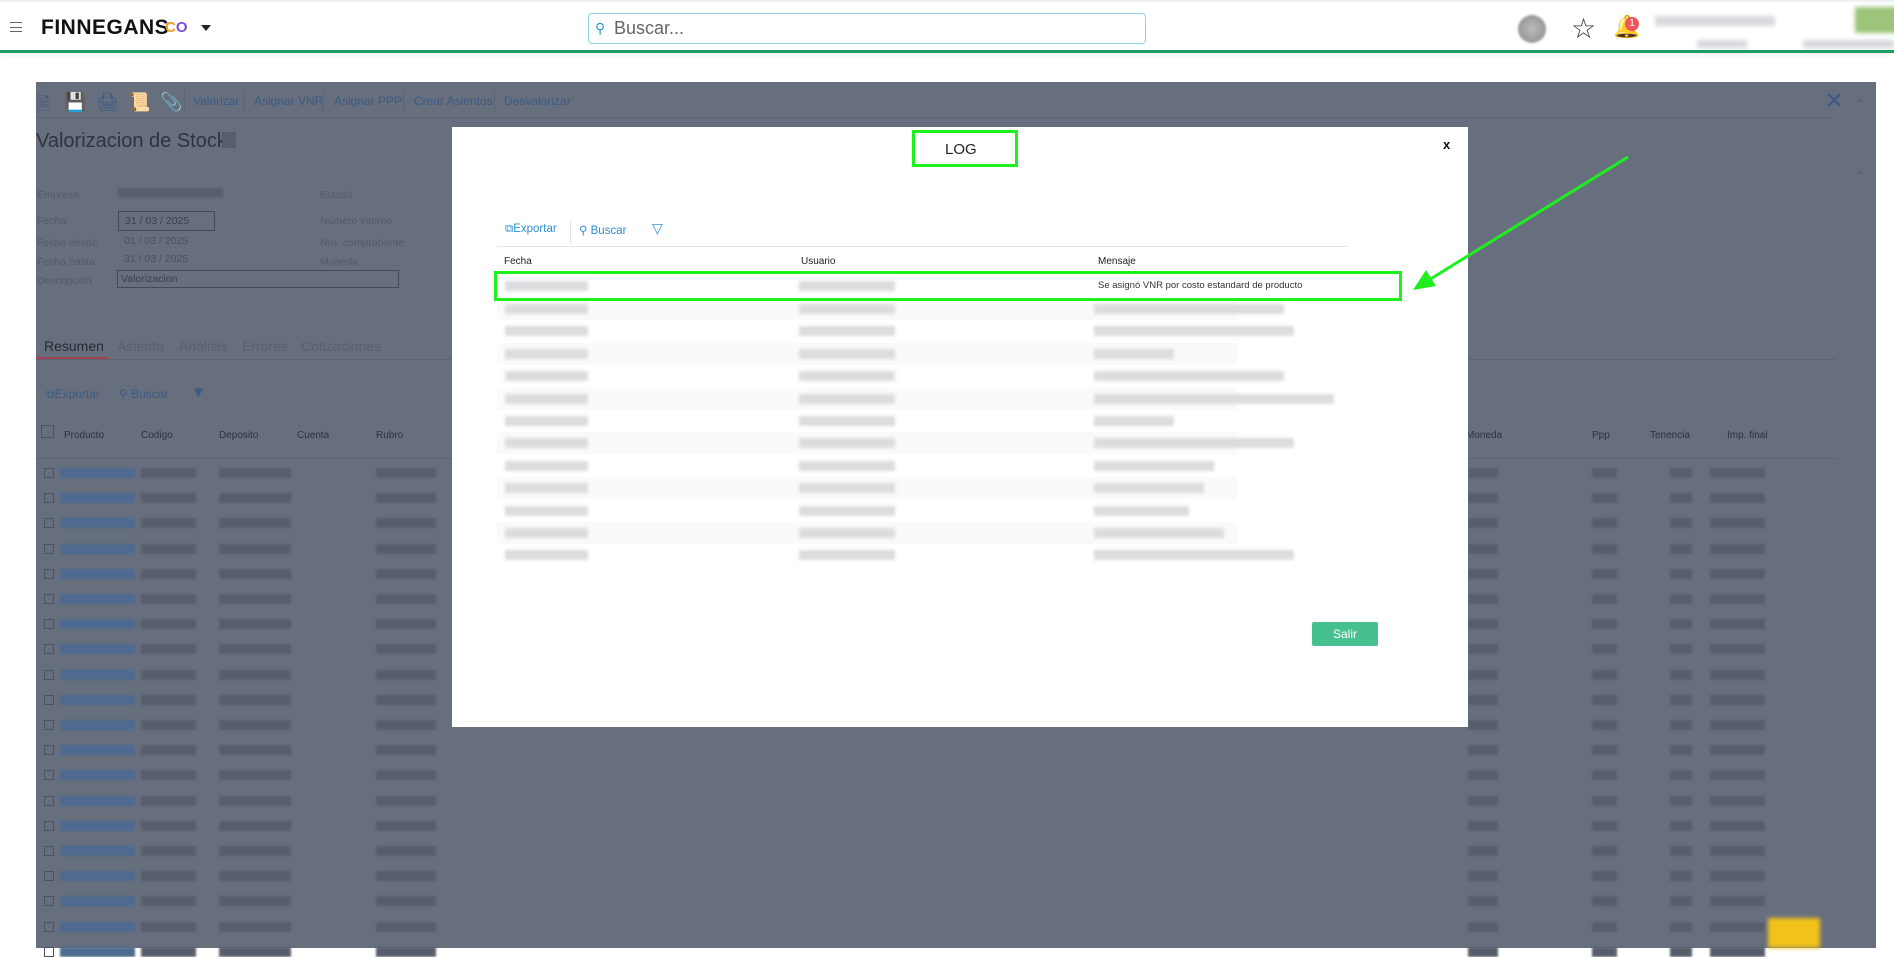 The height and width of the screenshot is (957, 1894). Describe the element at coordinates (1874, 20) in the screenshot. I see `user-avatar` at that location.